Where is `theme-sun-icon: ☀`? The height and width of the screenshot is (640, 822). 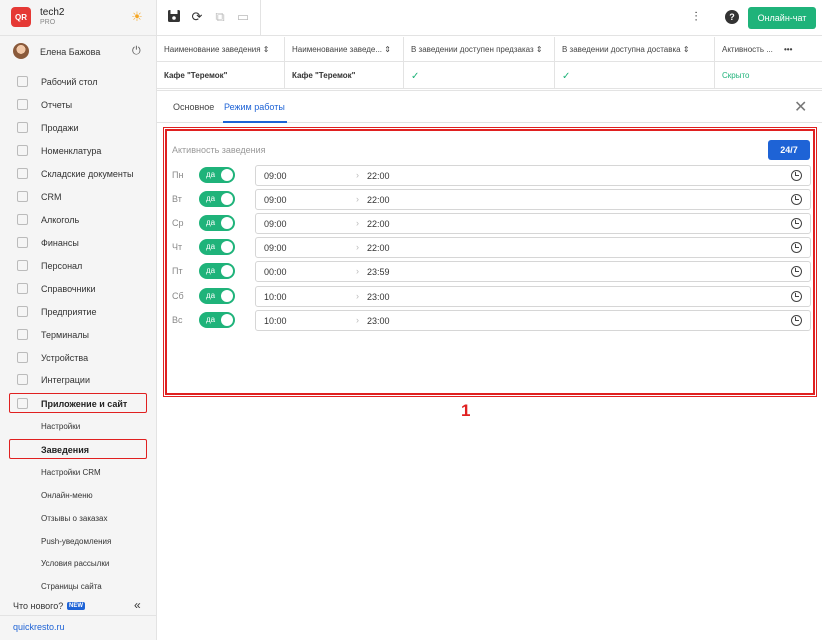 theme-sun-icon: ☀ is located at coordinates (137, 17).